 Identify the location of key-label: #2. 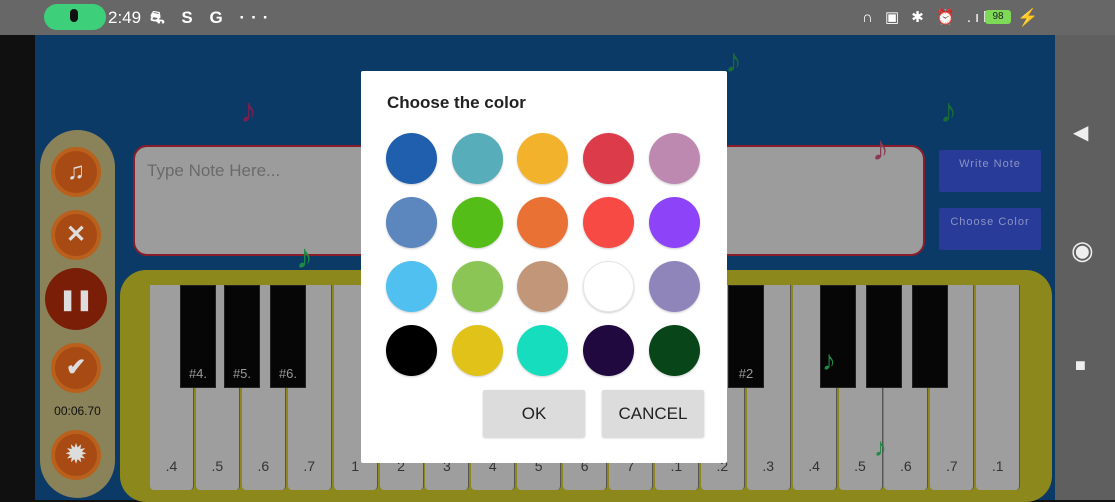
(746, 373).